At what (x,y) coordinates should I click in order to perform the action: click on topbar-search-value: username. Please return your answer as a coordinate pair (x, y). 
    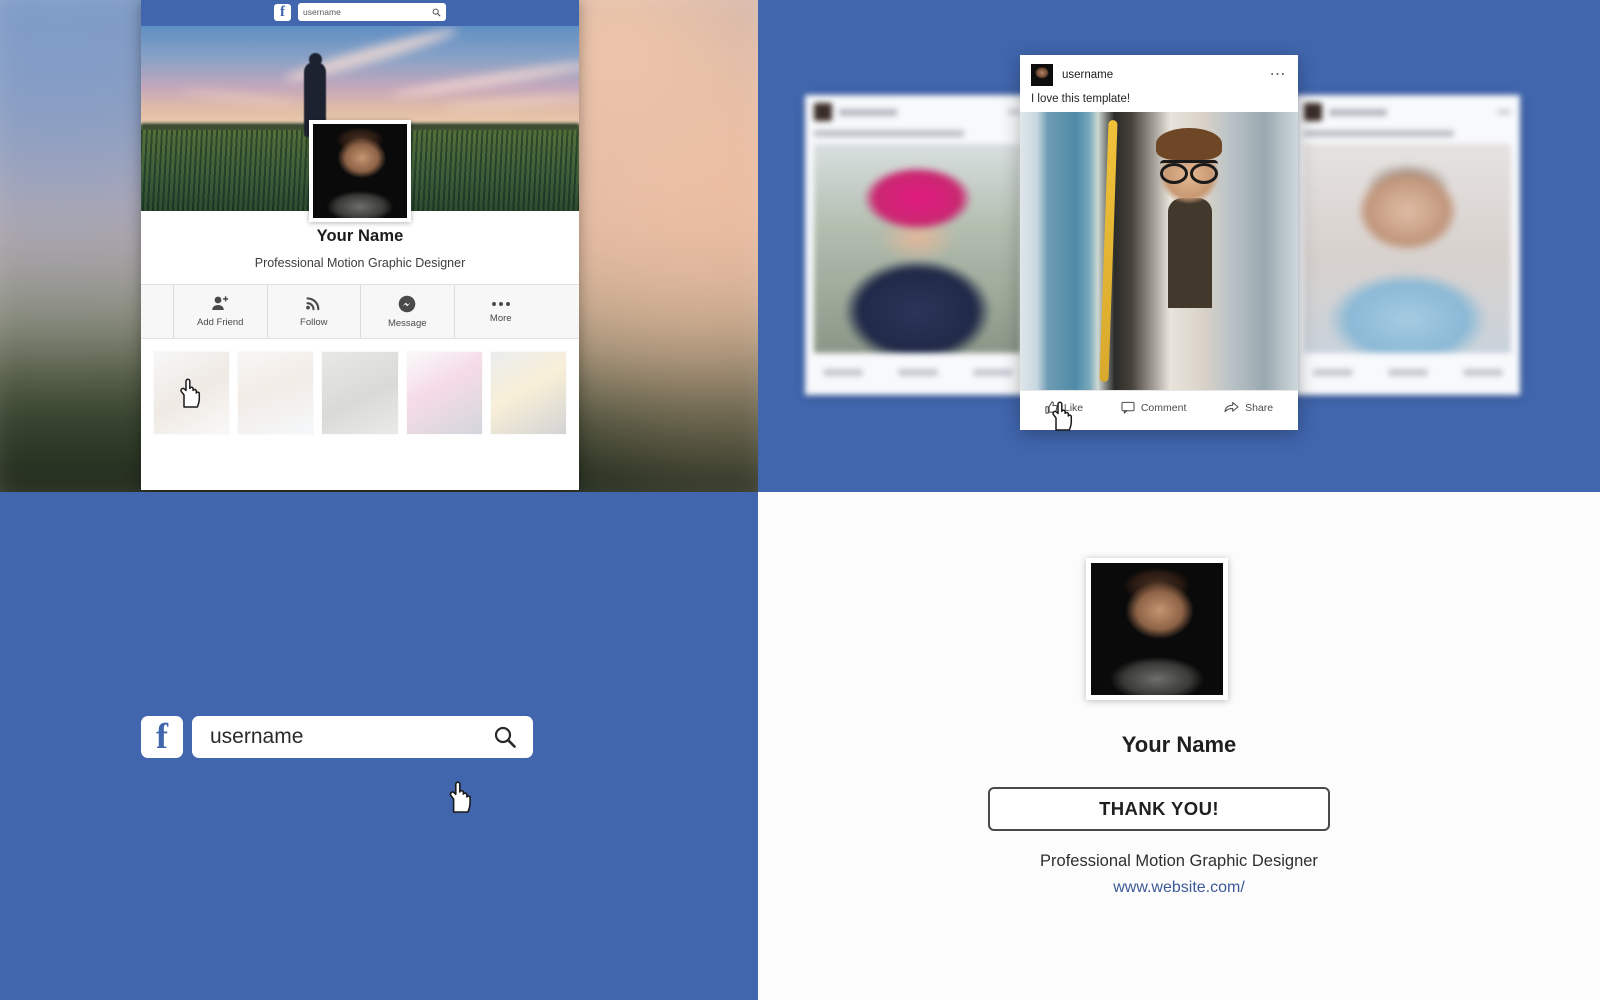
    Looking at the image, I should click on (322, 12).